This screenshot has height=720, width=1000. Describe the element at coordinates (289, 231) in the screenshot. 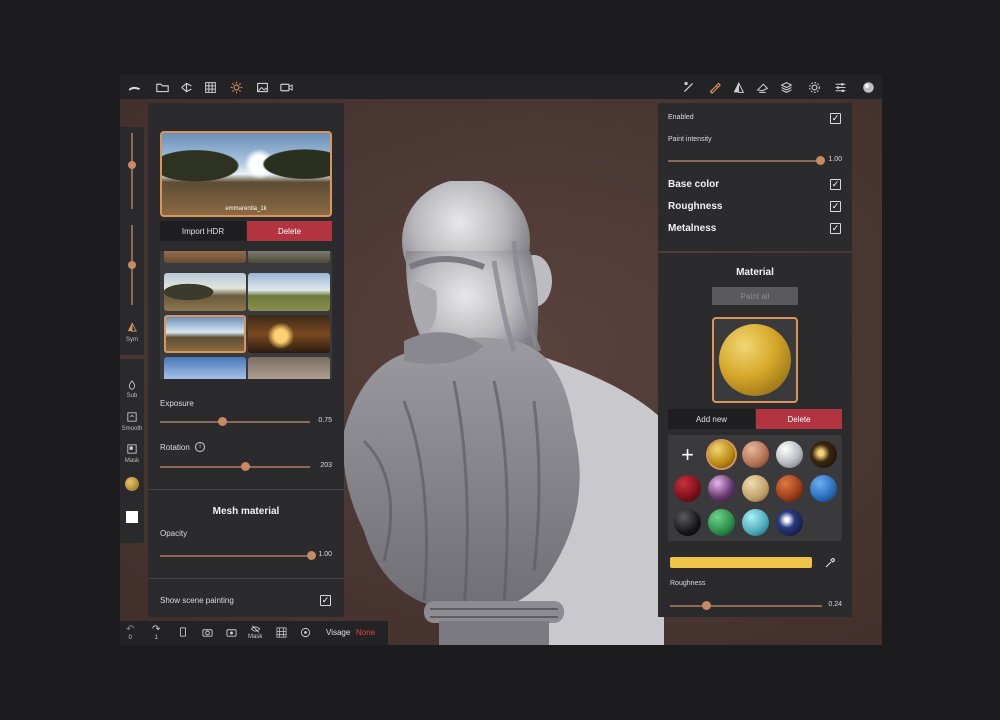

I see `delete-hdr-button: Delete` at that location.